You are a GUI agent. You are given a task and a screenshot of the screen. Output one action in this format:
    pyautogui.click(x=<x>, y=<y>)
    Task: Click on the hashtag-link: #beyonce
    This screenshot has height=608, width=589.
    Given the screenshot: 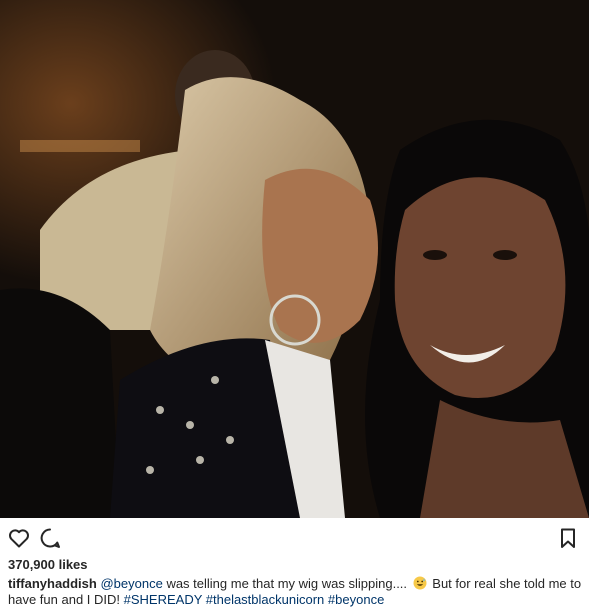 What is the action you would take?
    pyautogui.click(x=356, y=599)
    